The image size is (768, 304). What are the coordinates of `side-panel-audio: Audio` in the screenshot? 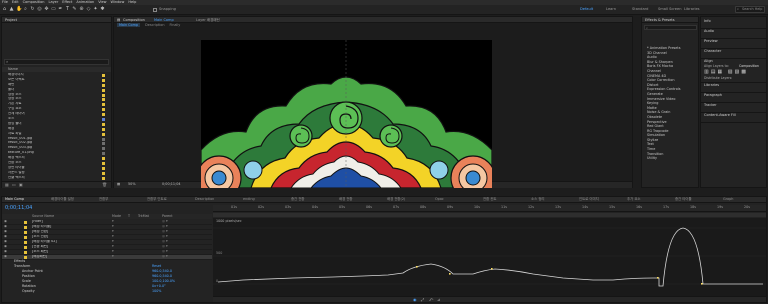 It's located at (734, 34).